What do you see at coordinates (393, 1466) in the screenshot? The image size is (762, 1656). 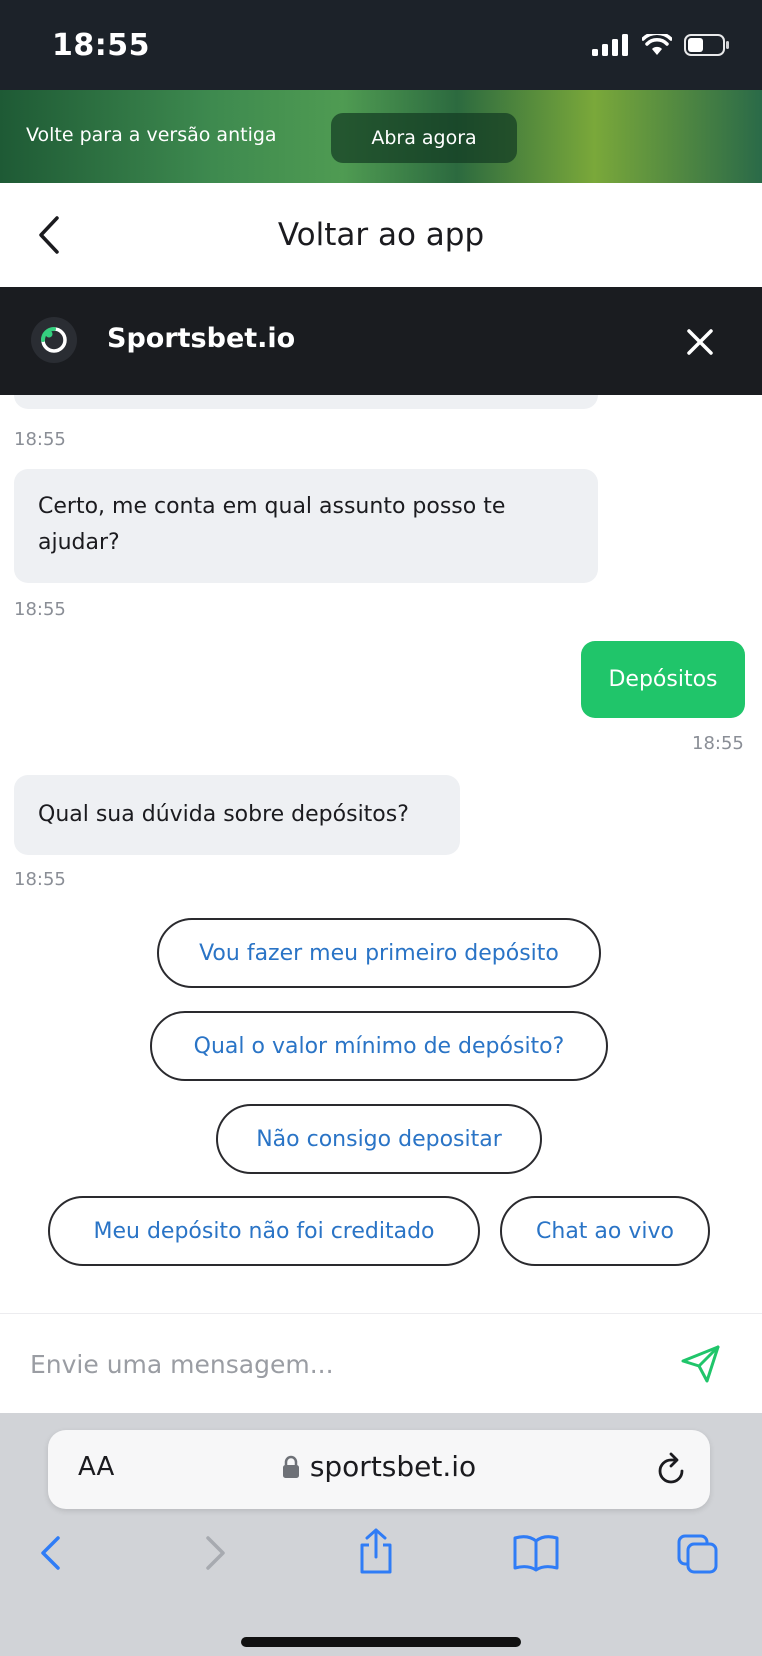 I see `url-text: sportsbet.io` at bounding box center [393, 1466].